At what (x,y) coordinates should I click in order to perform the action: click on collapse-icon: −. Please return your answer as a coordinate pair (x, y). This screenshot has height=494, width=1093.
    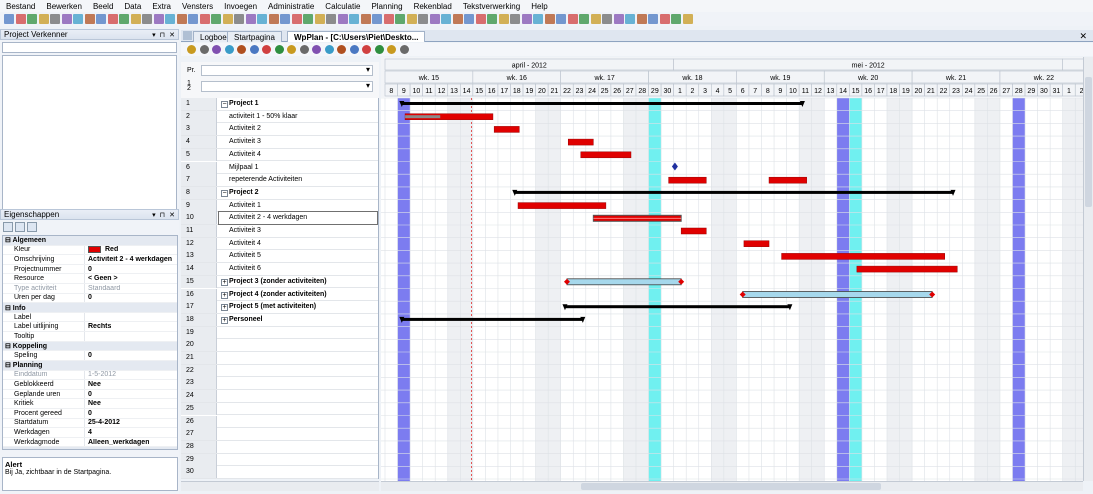
    Looking at the image, I should click on (224, 193).